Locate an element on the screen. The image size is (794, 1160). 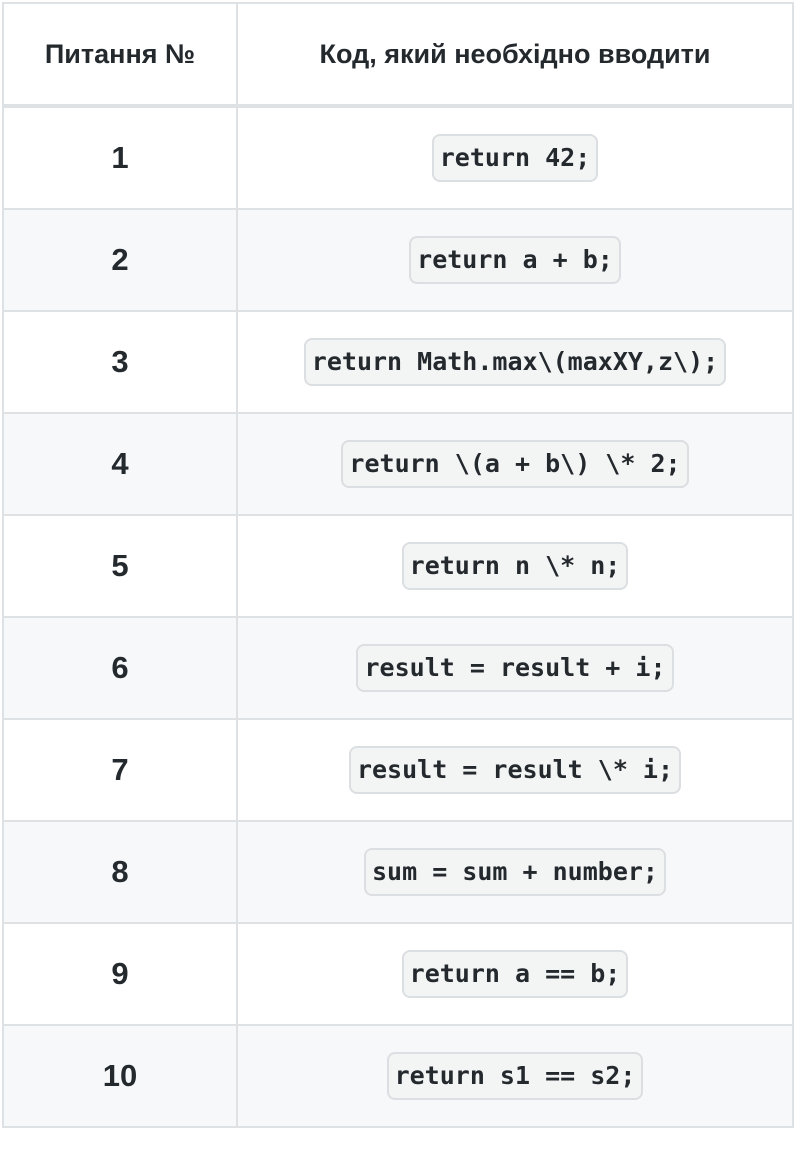
table-row: 1 return 42; is located at coordinates (398, 157).